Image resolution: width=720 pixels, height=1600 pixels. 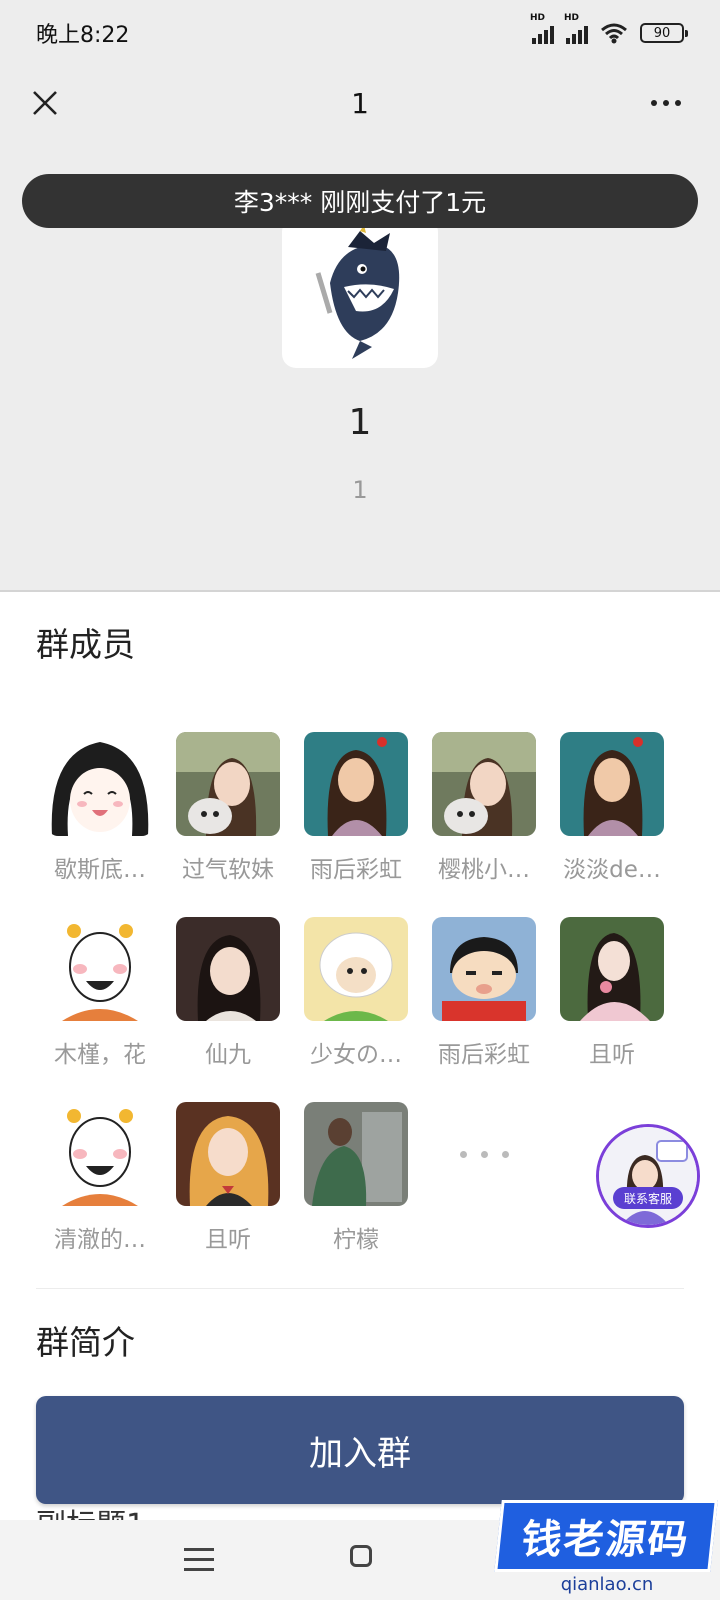 I want to click on intro-title: 群简介, so click(x=85, y=1342).